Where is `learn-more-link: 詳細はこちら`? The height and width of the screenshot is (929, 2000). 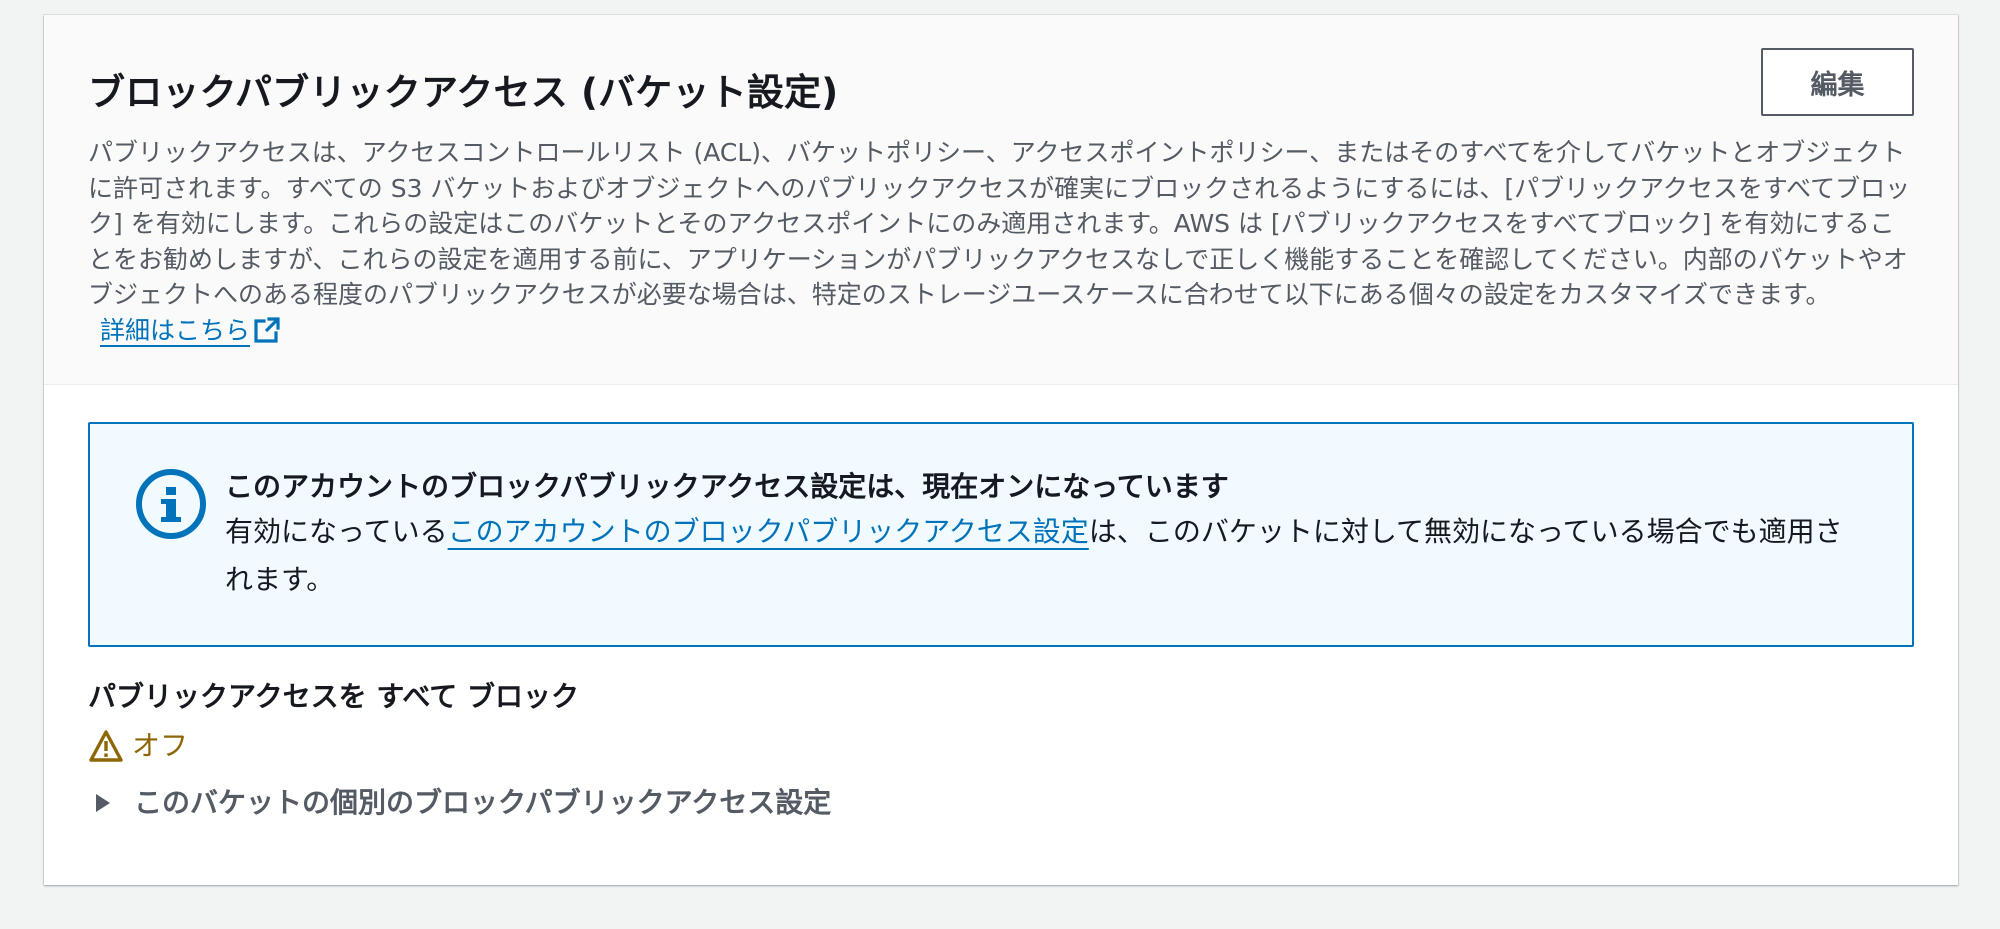
learn-more-link: 詳細はこちら is located at coordinates (191, 330).